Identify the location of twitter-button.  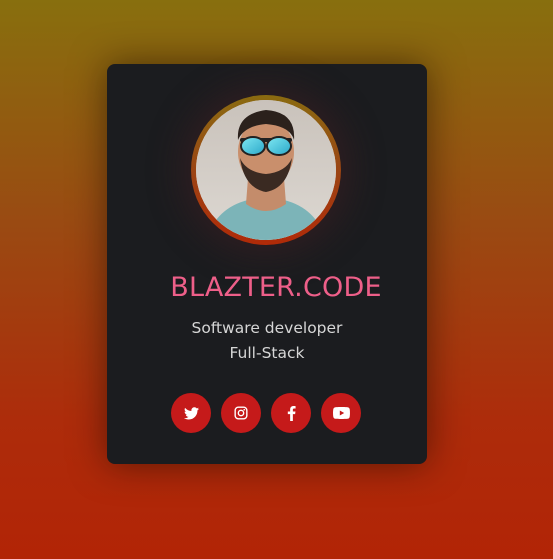
(191, 413).